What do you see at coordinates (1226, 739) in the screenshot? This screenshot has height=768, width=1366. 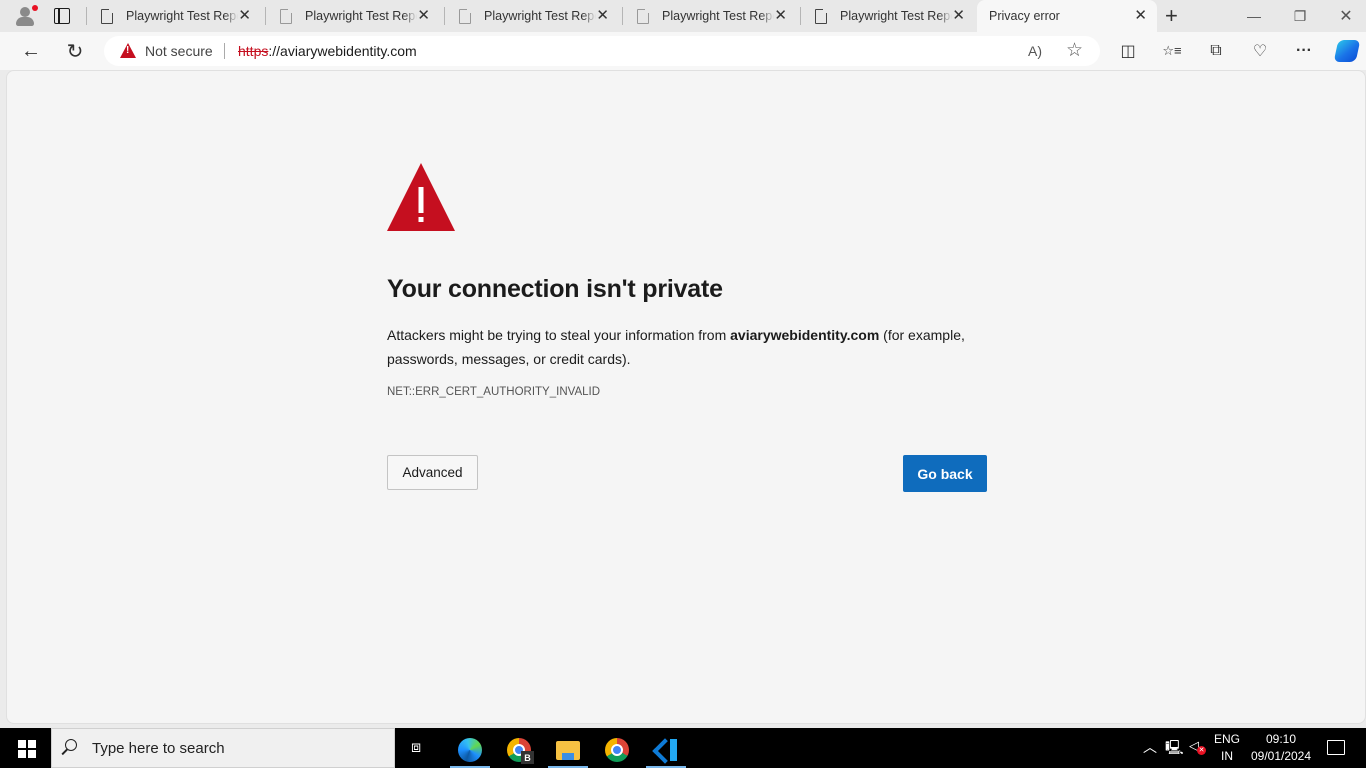 I see `lang-code: ENG` at bounding box center [1226, 739].